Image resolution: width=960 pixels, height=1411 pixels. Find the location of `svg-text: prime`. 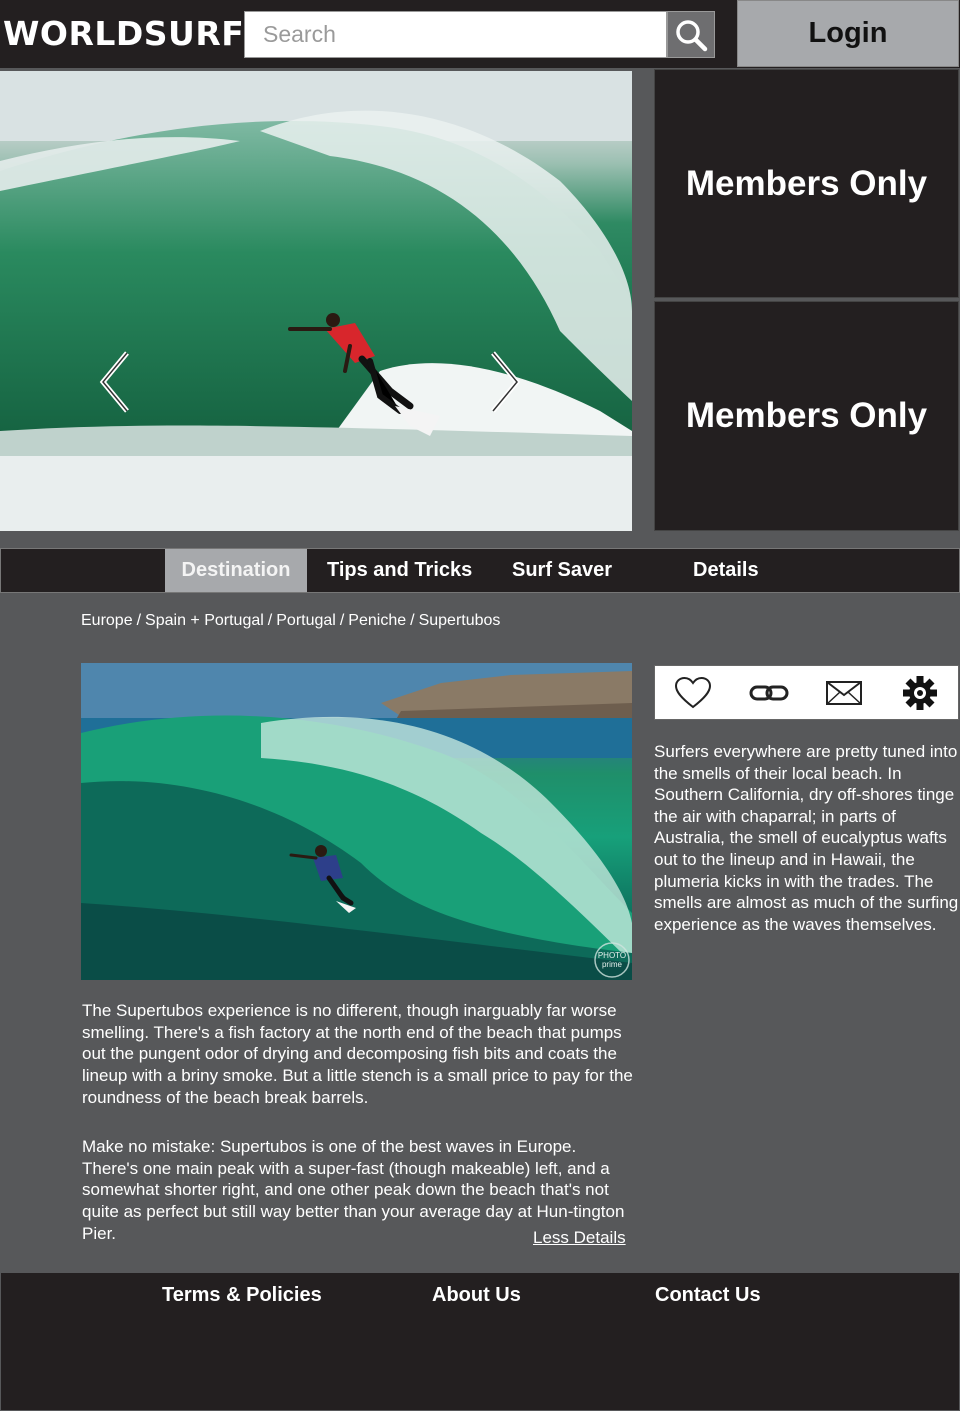

svg-text: prime is located at coordinates (612, 964).